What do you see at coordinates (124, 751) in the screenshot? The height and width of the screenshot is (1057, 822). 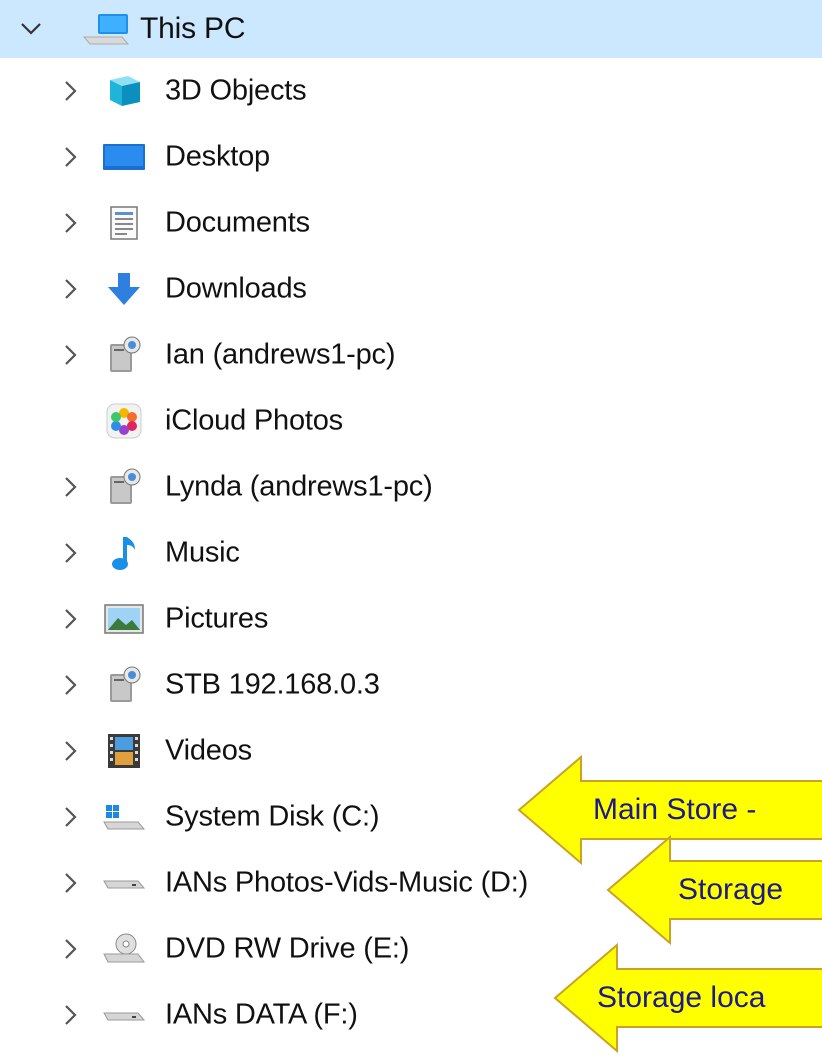 I see `videos-icon` at bounding box center [124, 751].